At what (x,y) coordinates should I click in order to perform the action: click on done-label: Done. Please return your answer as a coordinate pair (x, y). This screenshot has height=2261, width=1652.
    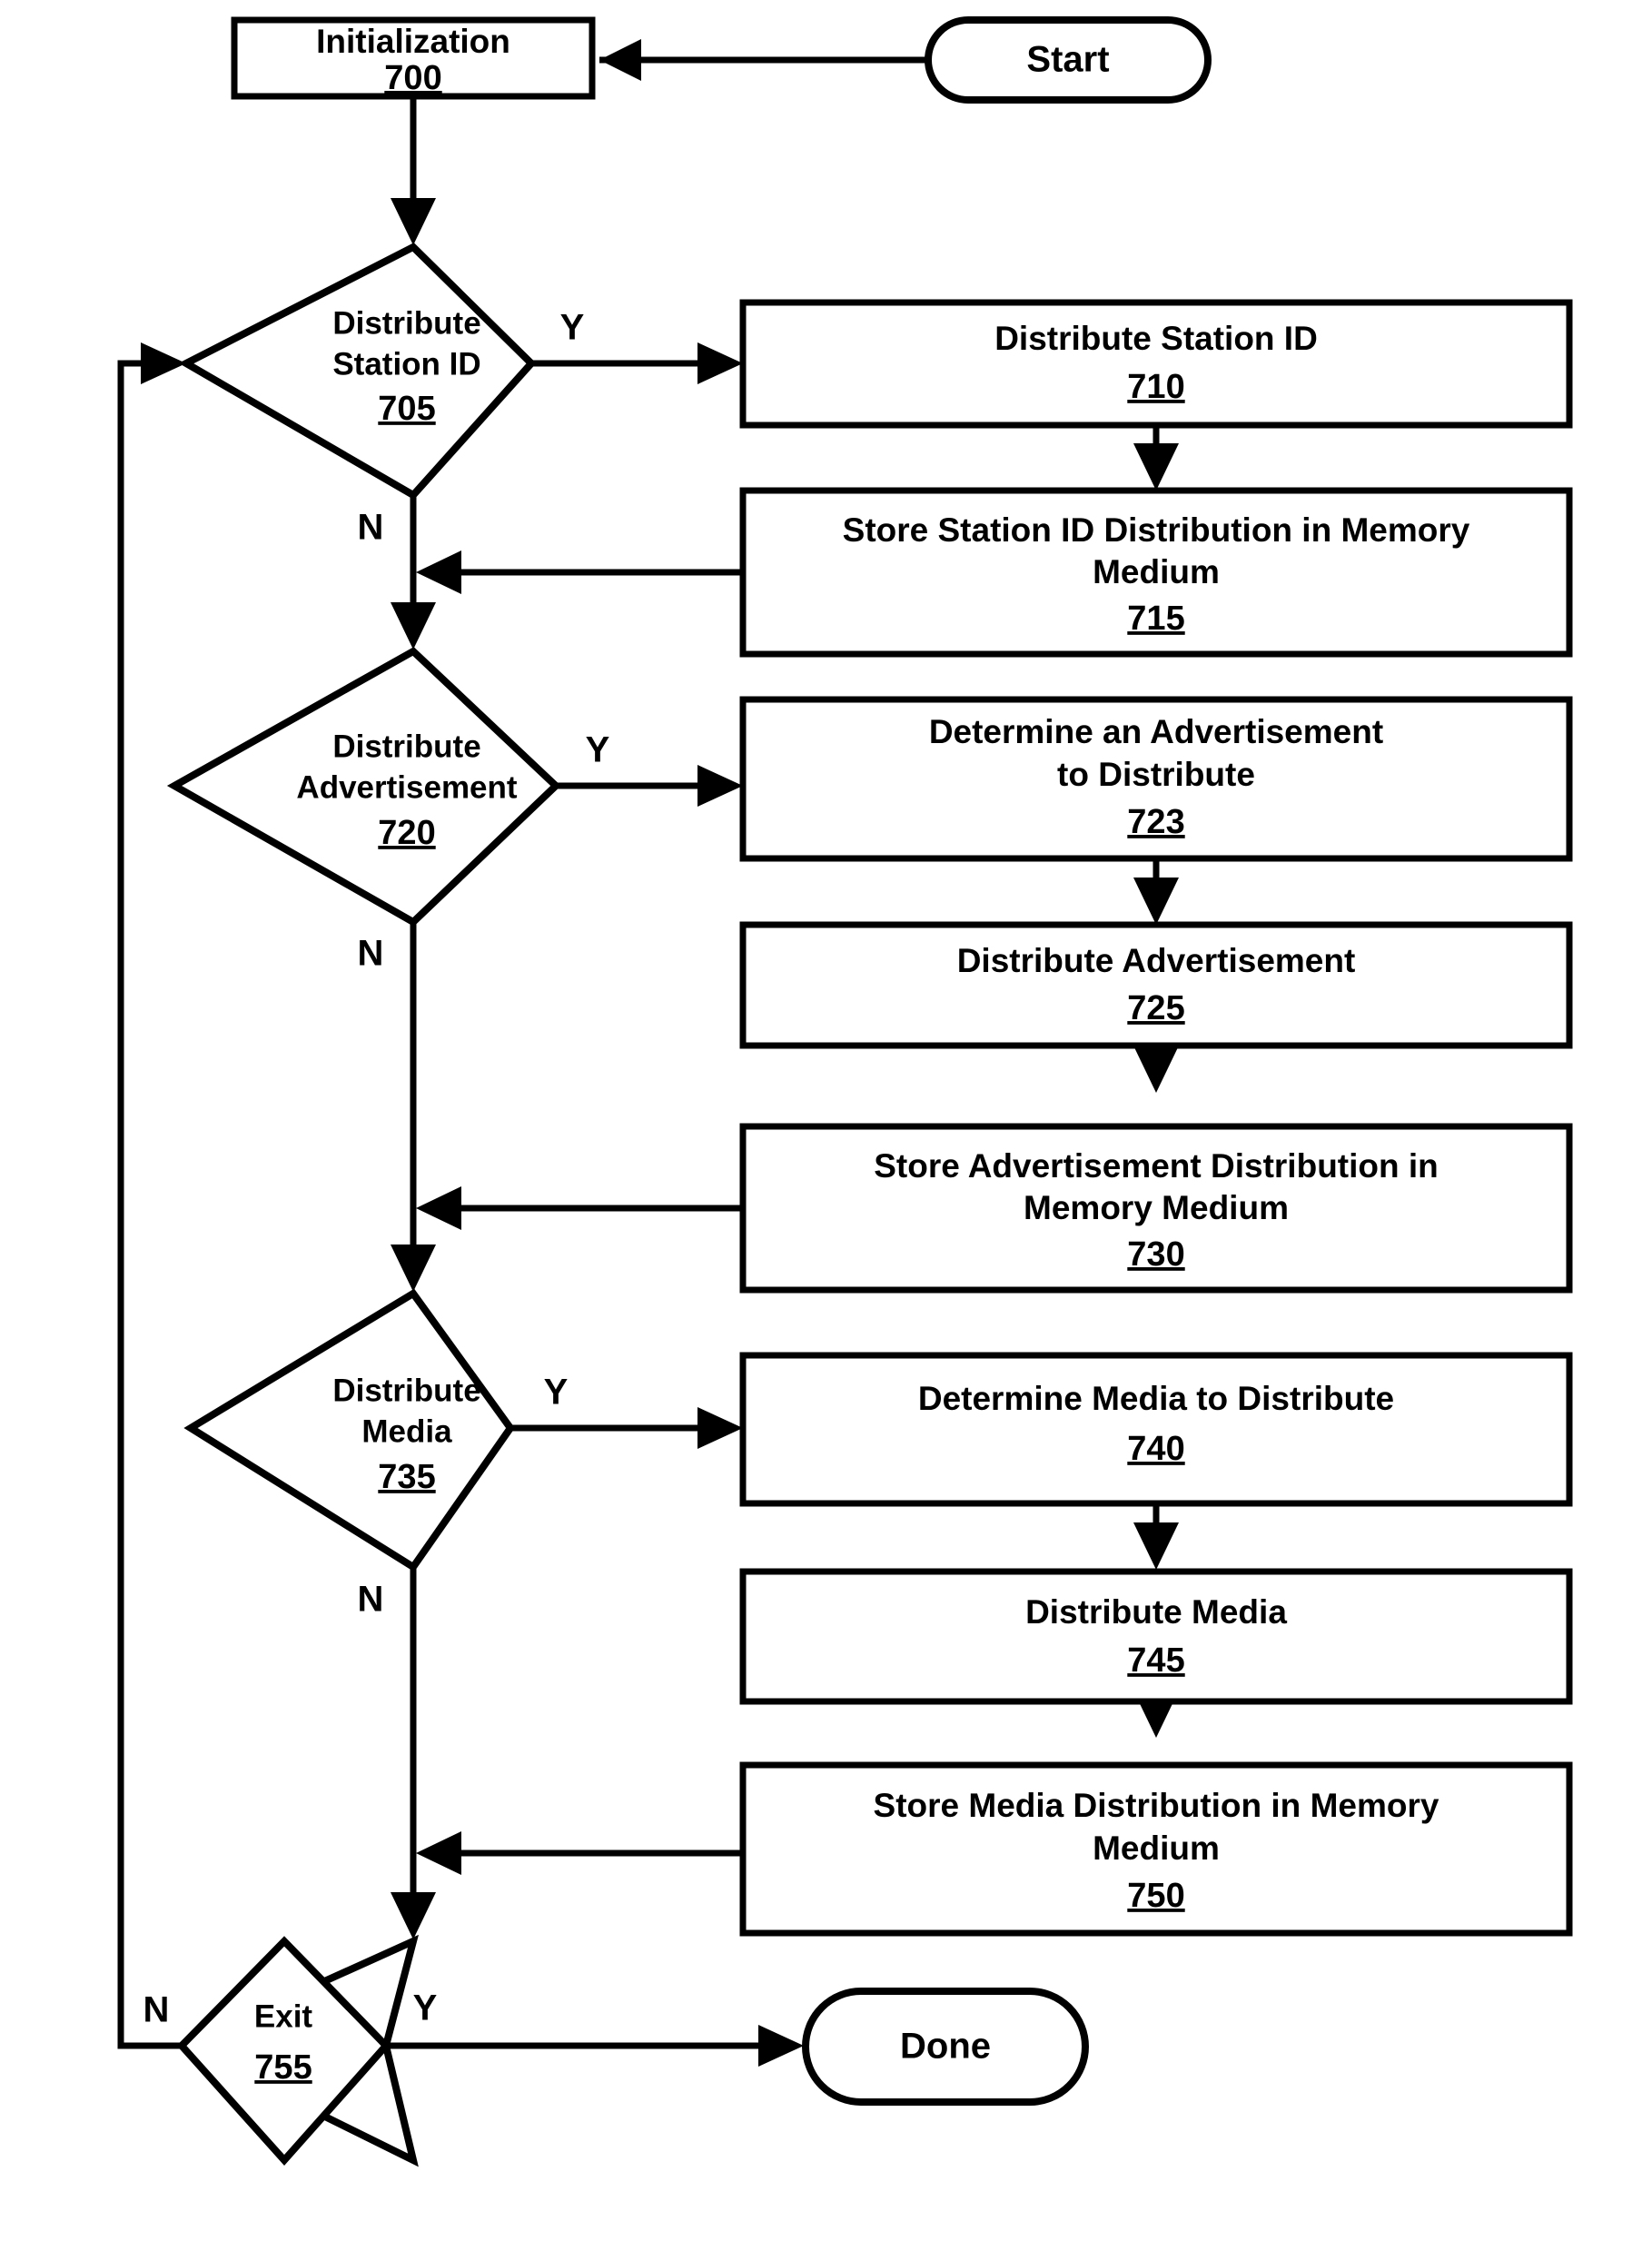
    Looking at the image, I should click on (945, 2047).